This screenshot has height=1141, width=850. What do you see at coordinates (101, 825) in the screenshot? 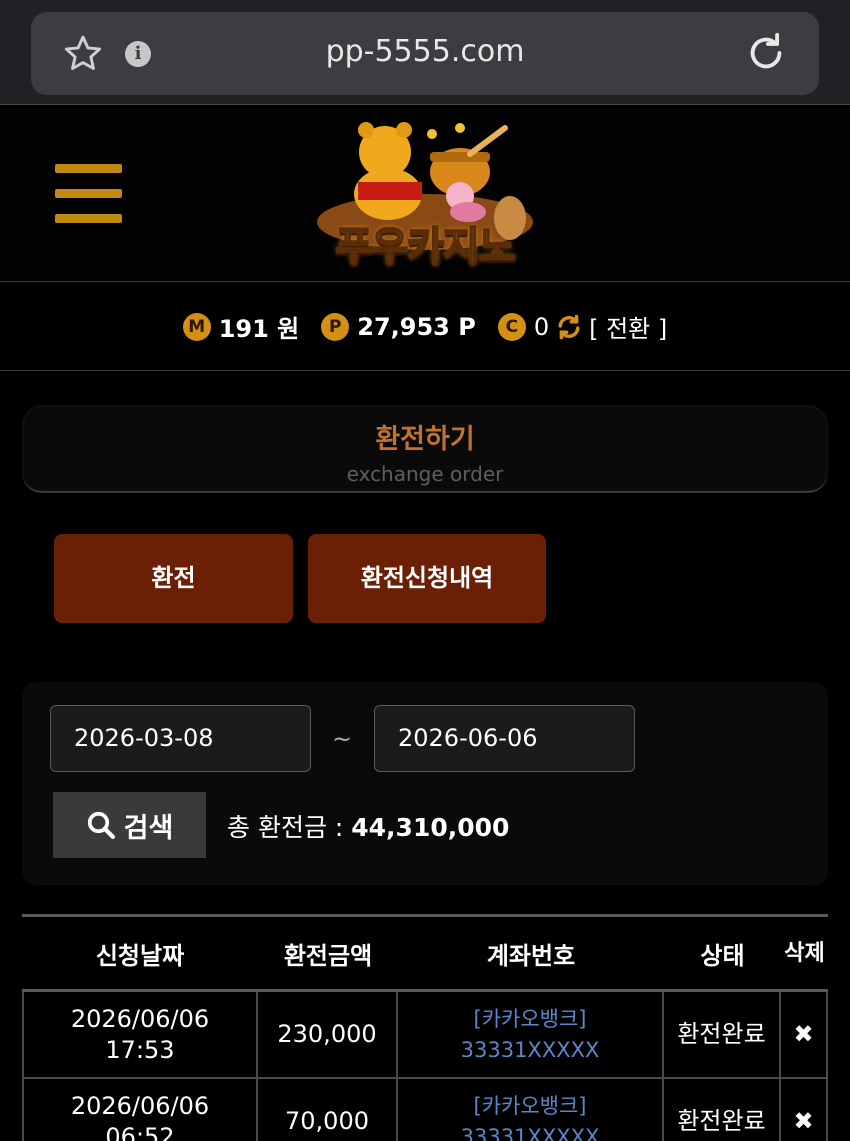
I see `search-icon` at bounding box center [101, 825].